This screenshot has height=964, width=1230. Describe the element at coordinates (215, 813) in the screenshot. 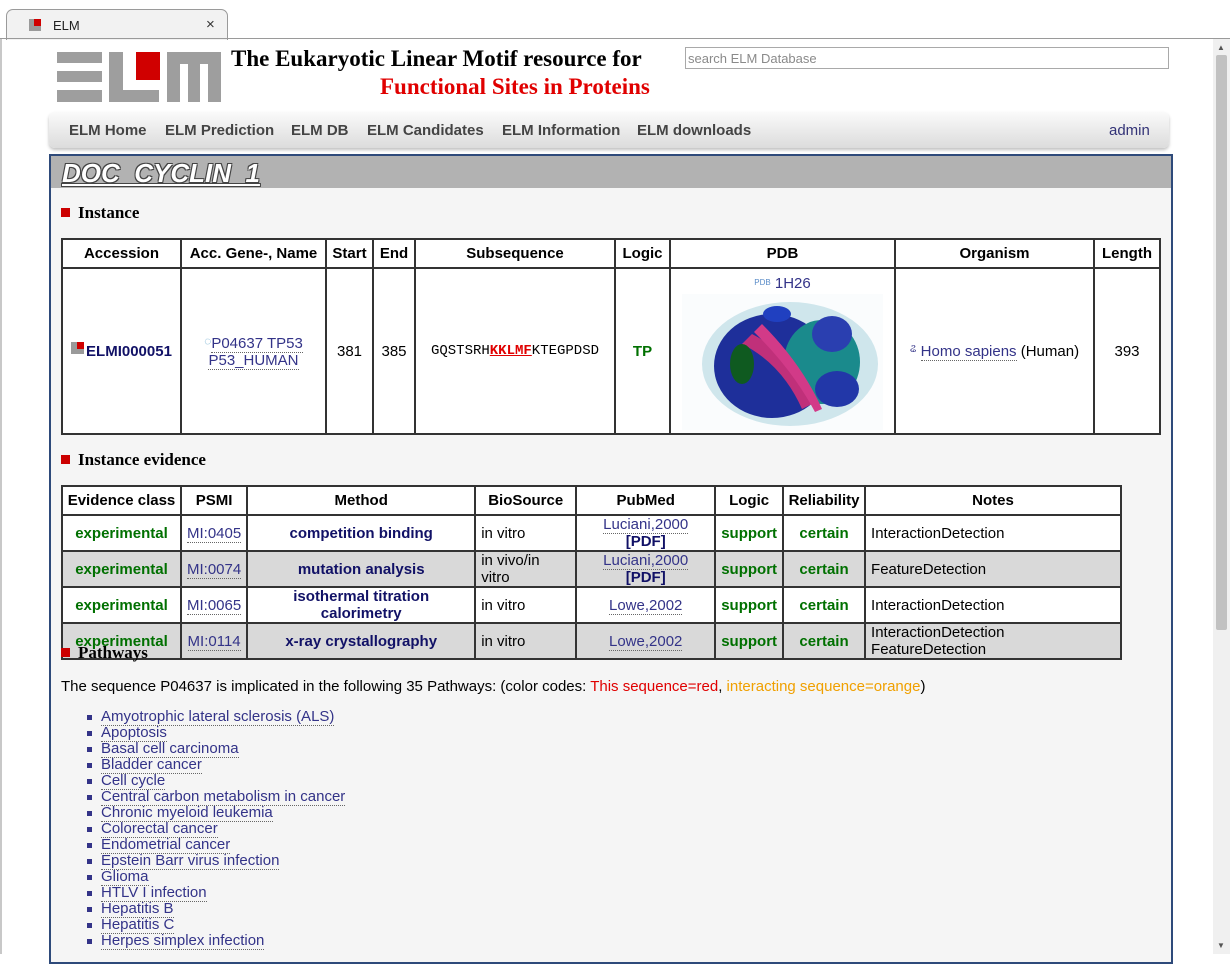

I see `list-item: Chronic myeloid leukemia` at that location.